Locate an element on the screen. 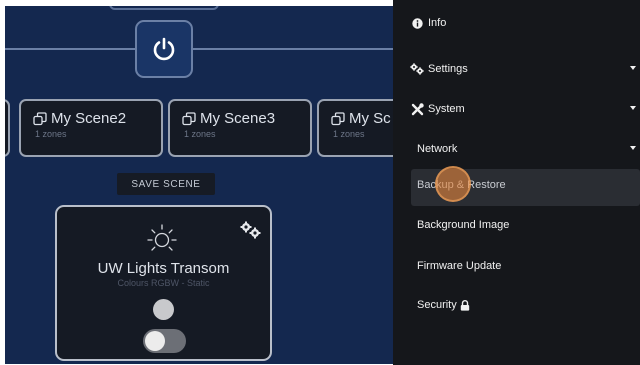 This screenshot has height=365, width=640. menu-label-settings: Settings is located at coordinates (448, 69).